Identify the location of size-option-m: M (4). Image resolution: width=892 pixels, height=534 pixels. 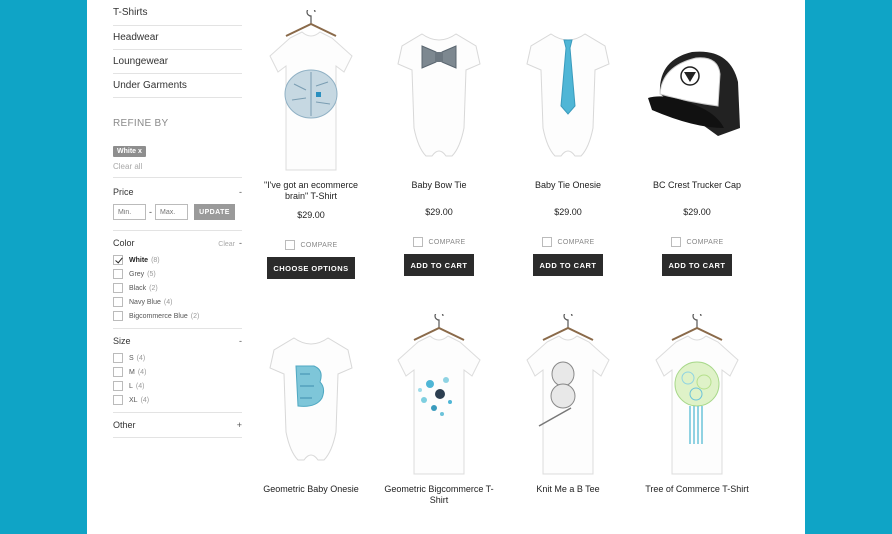
(177, 372).